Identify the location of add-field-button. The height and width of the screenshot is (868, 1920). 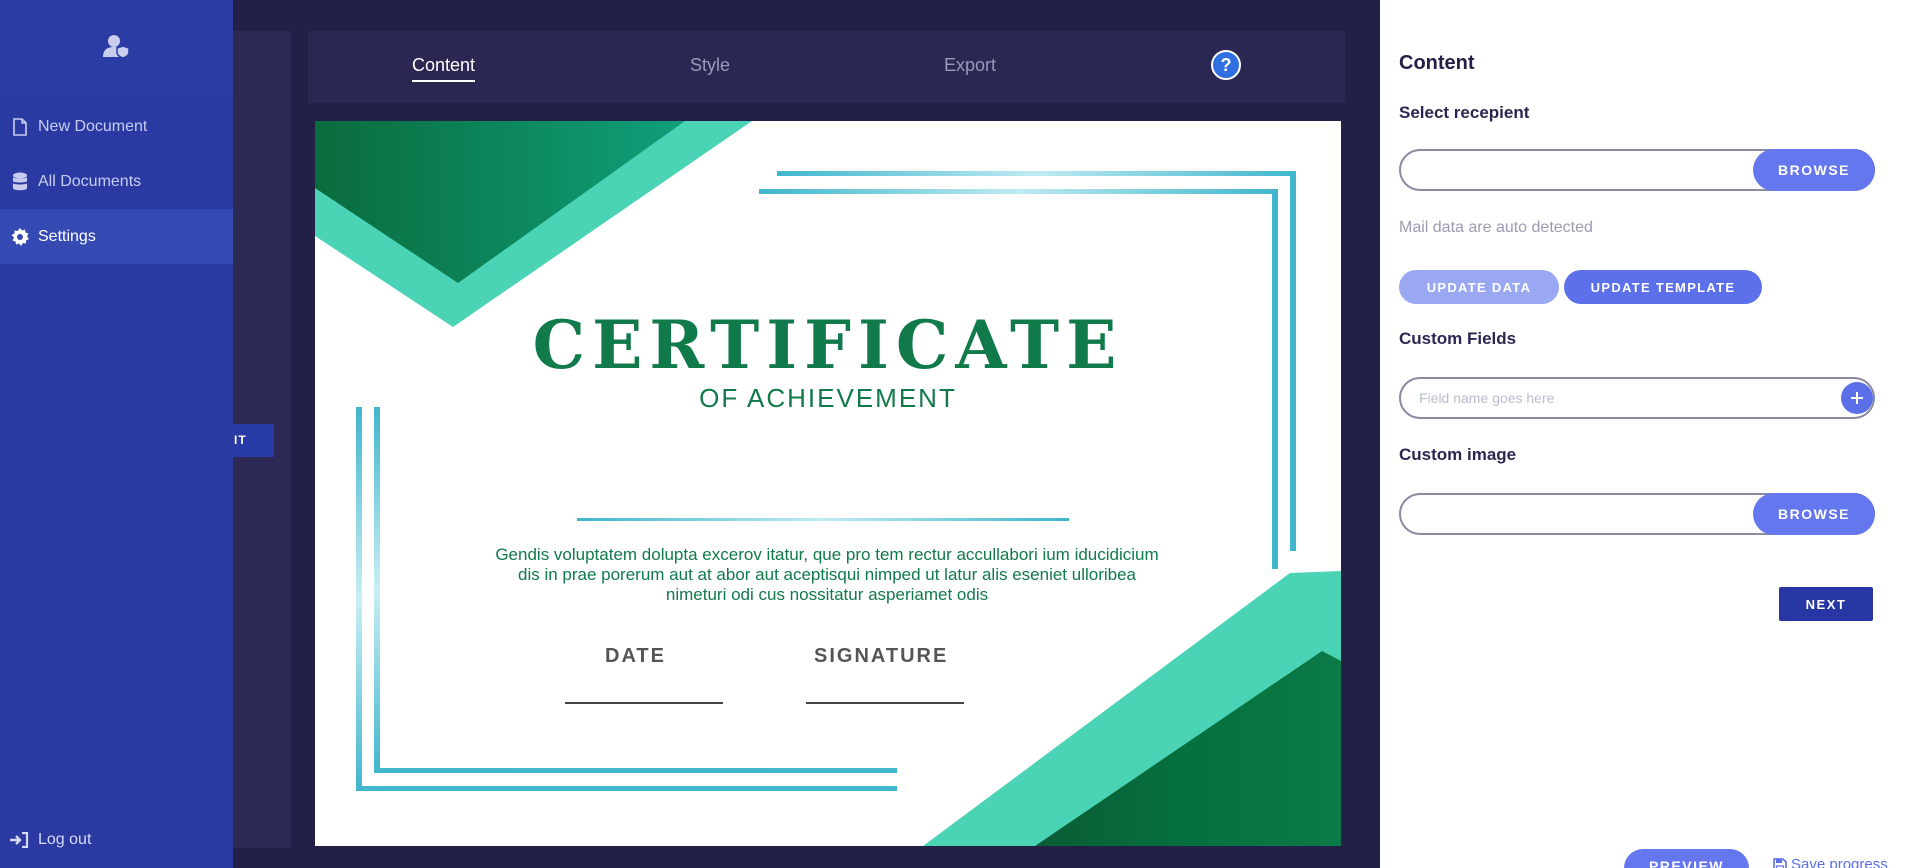
(1857, 398).